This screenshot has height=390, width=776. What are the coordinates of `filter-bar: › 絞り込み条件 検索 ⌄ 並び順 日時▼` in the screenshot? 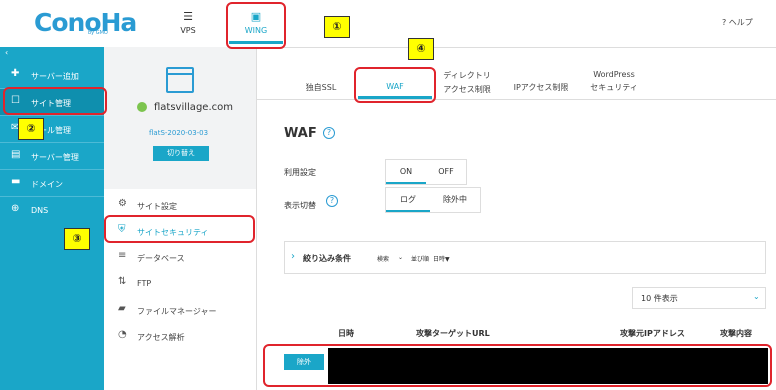 It's located at (525, 257).